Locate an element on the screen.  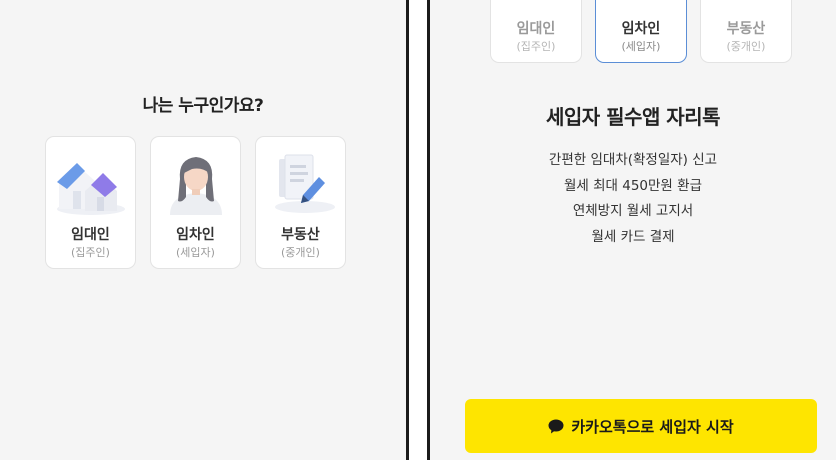
kakao-start-button: 카카오톡으로 세입자 시작 is located at coordinates (641, 426).